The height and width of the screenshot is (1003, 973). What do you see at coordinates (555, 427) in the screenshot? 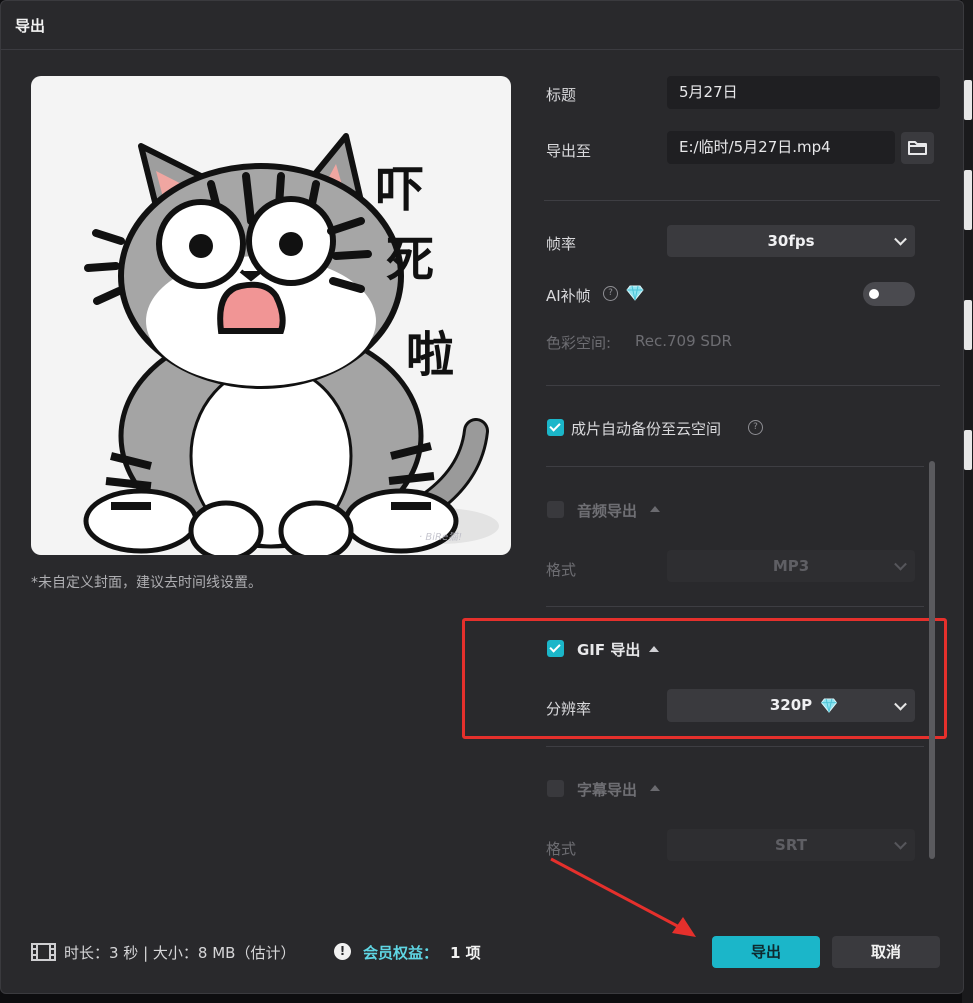
I see `cloud-backup-checkbox` at bounding box center [555, 427].